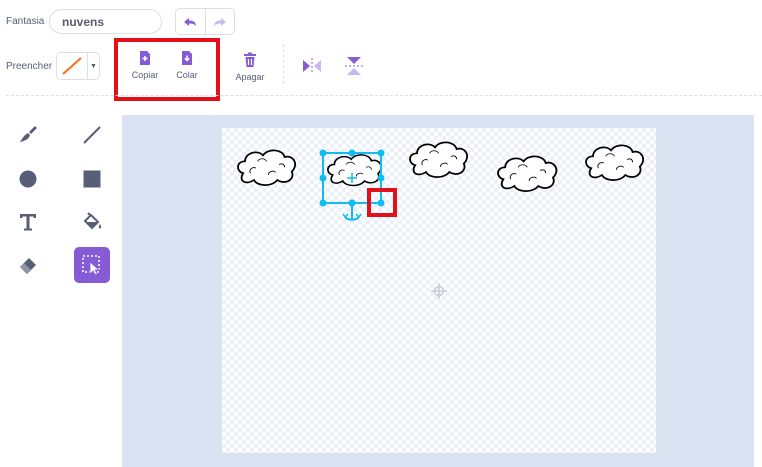  Describe the element at coordinates (250, 59) in the screenshot. I see `trash-icon` at that location.